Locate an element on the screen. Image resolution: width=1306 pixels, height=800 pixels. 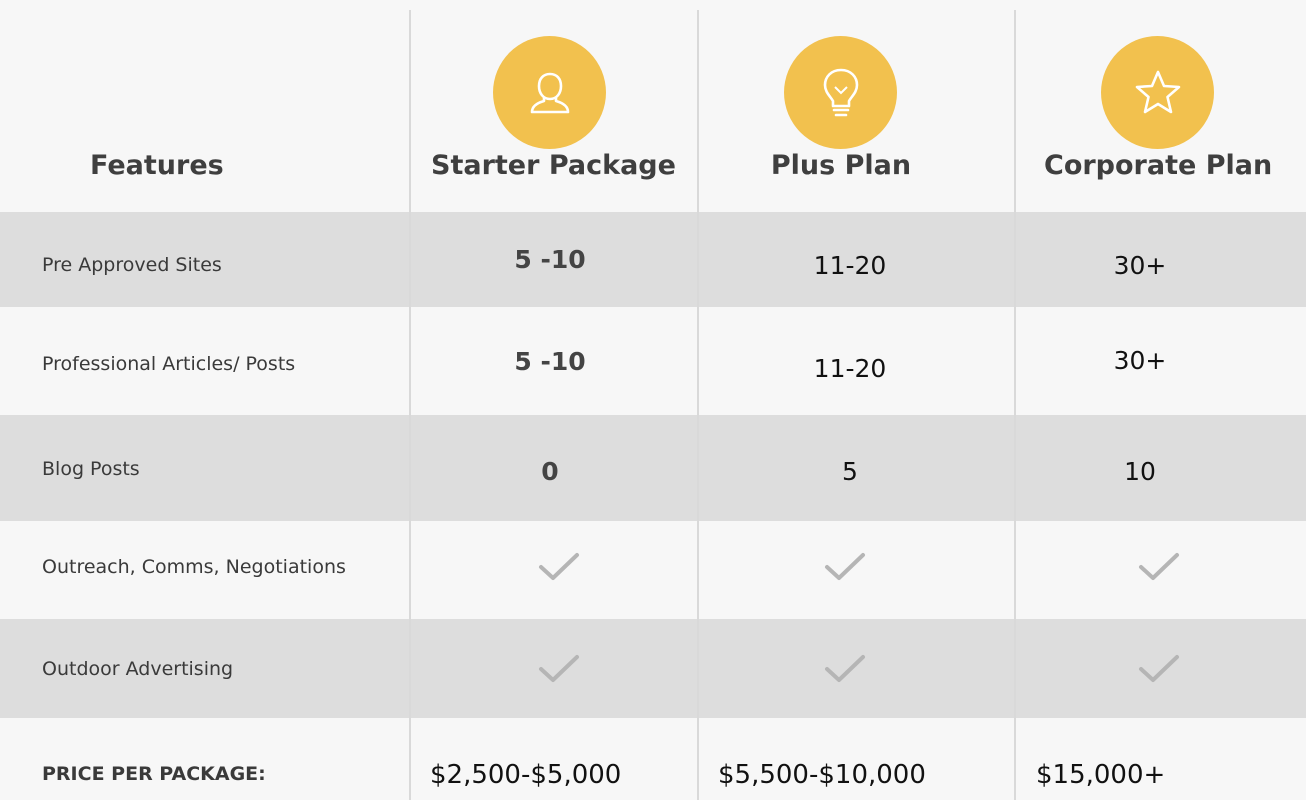
plus-plan-header: Plus Plan is located at coordinates (841, 165).